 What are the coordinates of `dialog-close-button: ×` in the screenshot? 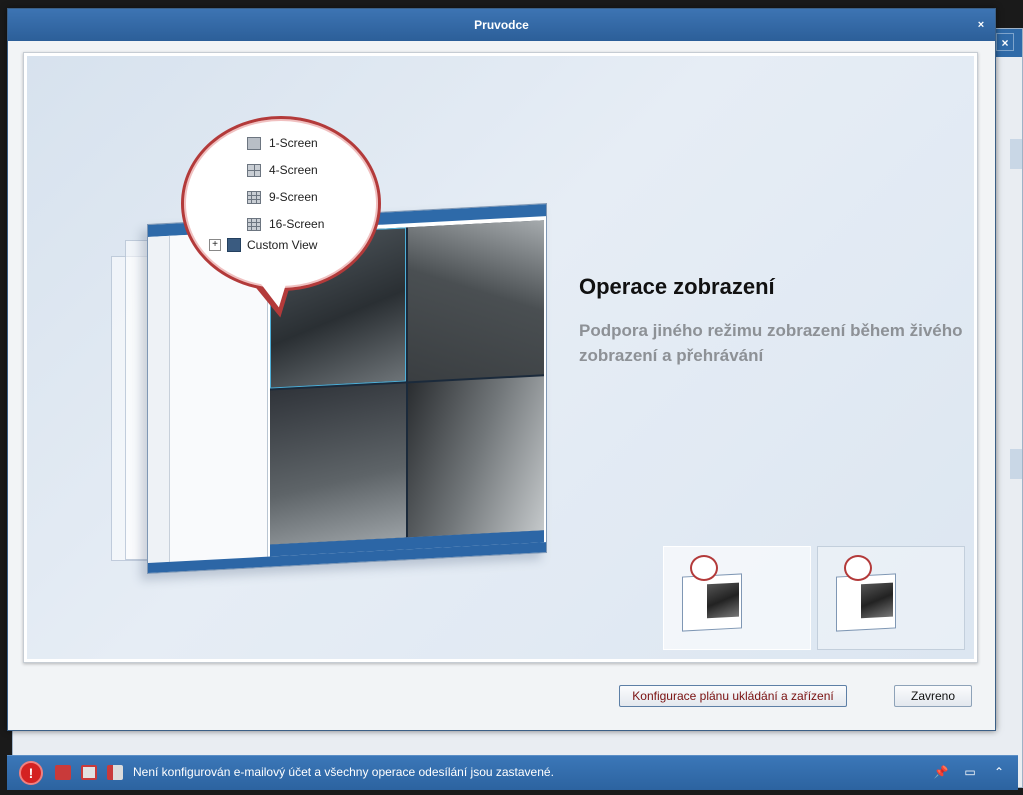 It's located at (981, 25).